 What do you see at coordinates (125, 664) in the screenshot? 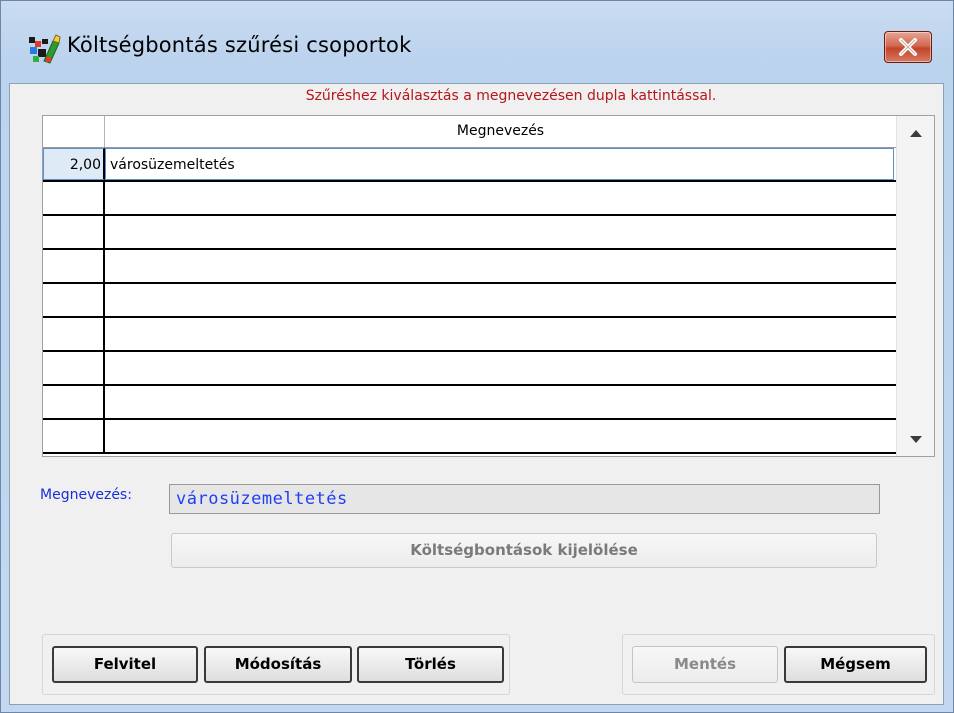
I see `add-button: Felvitel` at bounding box center [125, 664].